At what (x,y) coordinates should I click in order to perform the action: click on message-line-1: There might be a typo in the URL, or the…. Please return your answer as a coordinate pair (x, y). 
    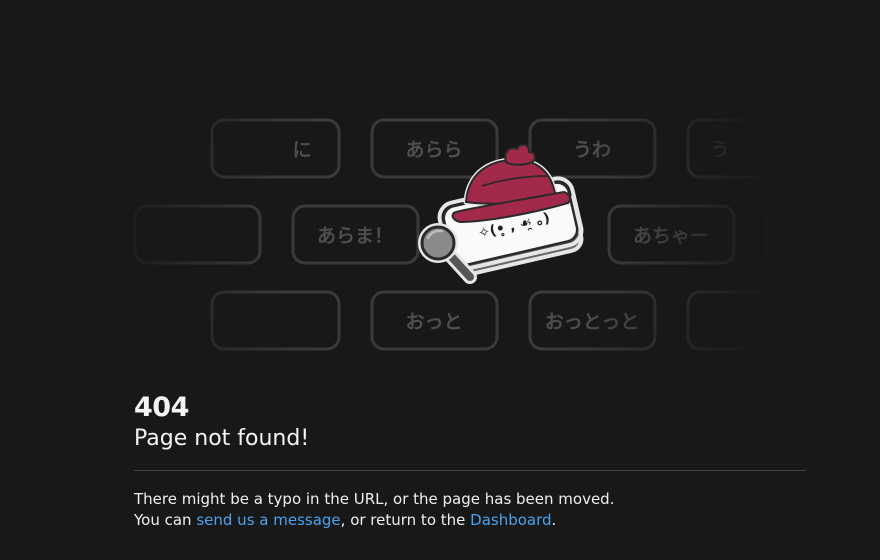
    Looking at the image, I should click on (374, 499).